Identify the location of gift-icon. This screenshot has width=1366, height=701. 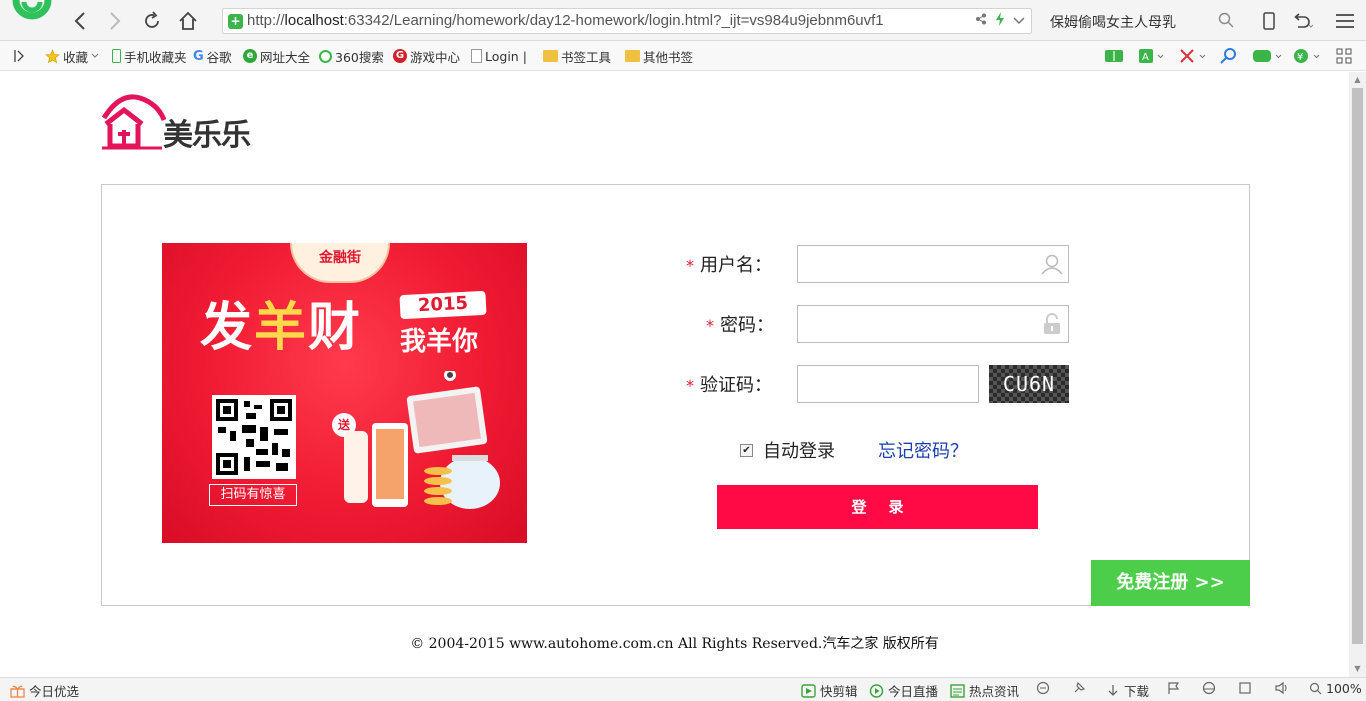
(17, 691).